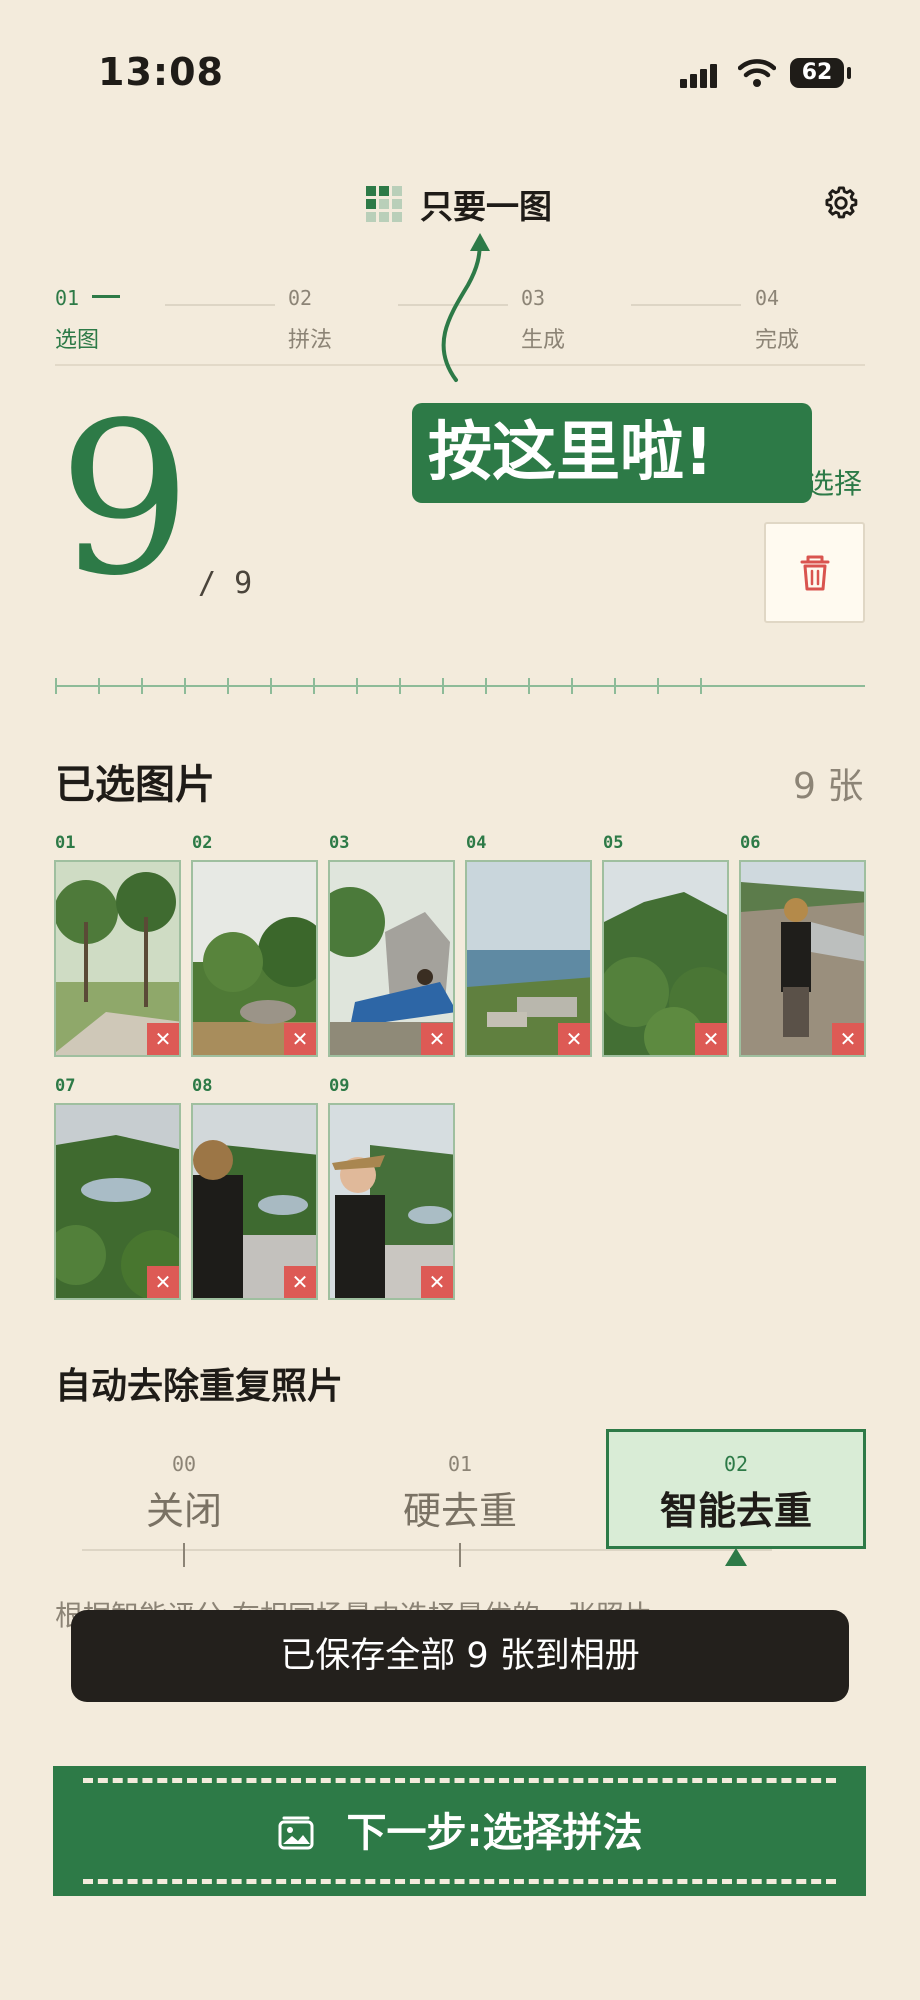 This screenshot has height=2000, width=920. Describe the element at coordinates (296, 1833) in the screenshot. I see `photo-icon` at that location.